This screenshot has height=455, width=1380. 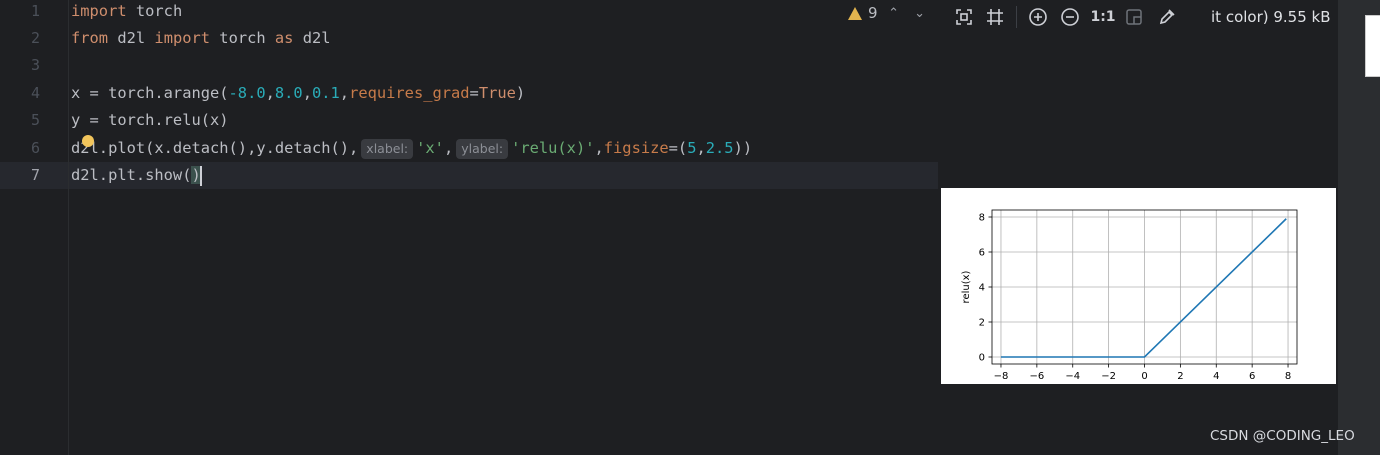 I want to click on inspection-widget: 9 ⌃ ⌄, so click(x=889, y=13).